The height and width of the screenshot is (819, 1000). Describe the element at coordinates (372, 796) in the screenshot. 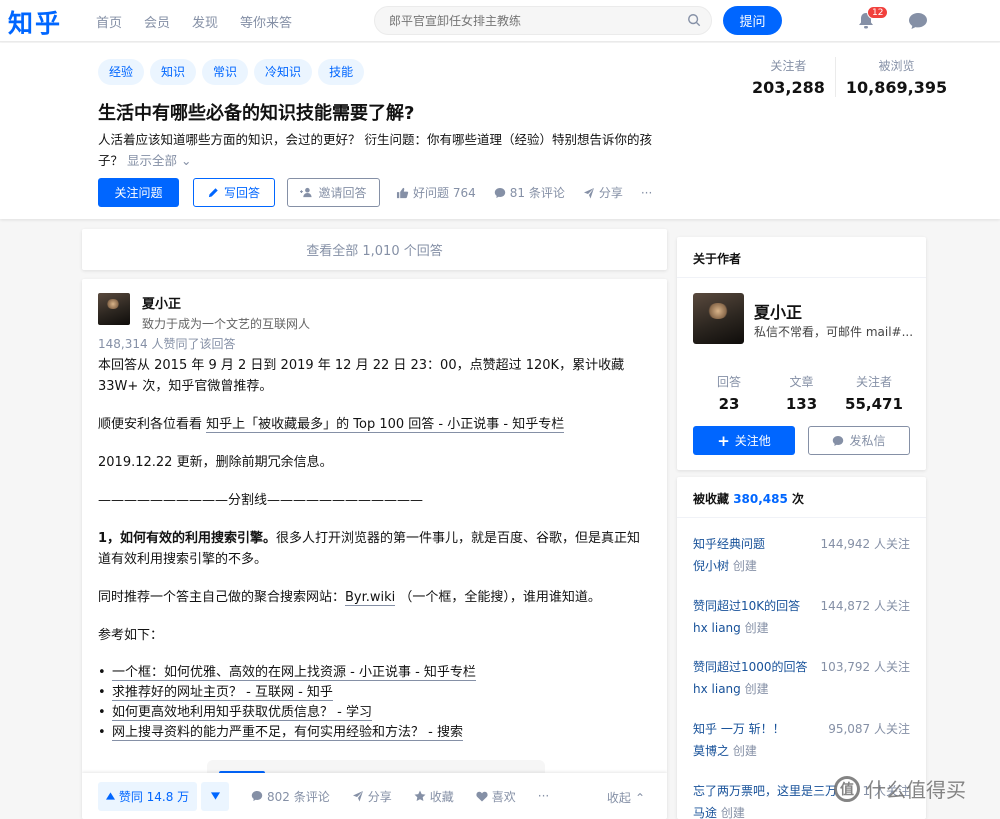

I see `answer-share-button: 分享` at that location.